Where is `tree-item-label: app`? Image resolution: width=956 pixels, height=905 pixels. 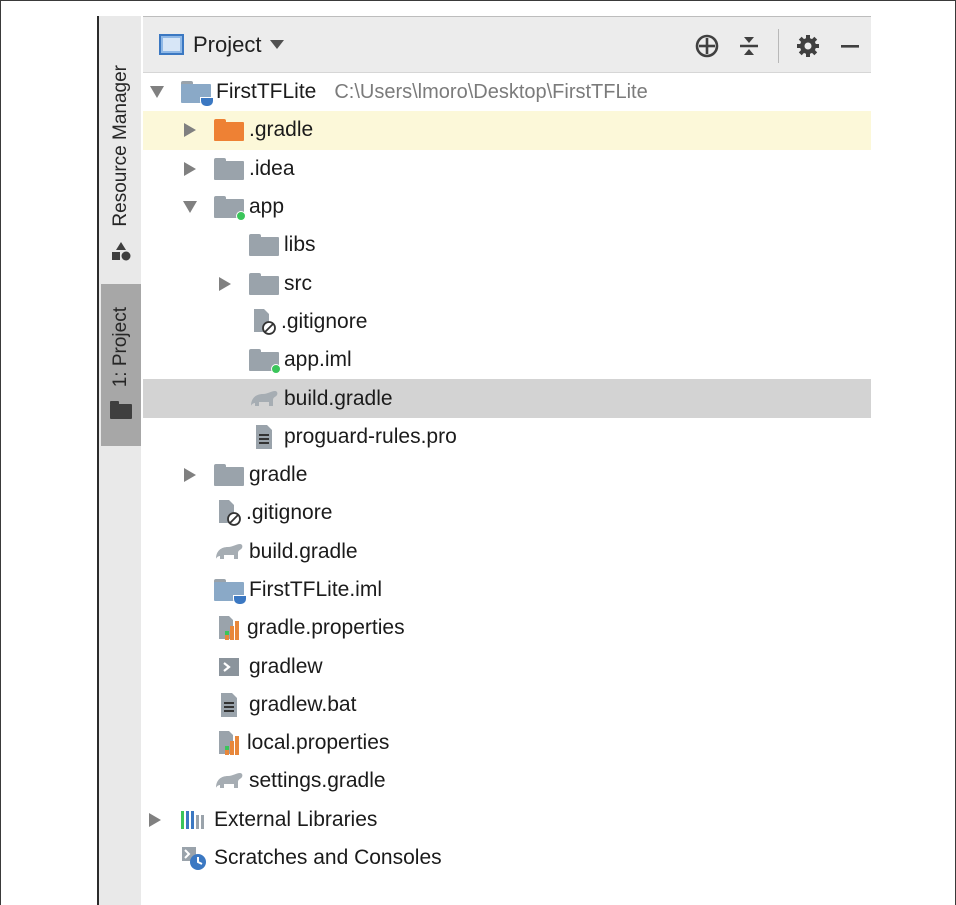 tree-item-label: app is located at coordinates (267, 207).